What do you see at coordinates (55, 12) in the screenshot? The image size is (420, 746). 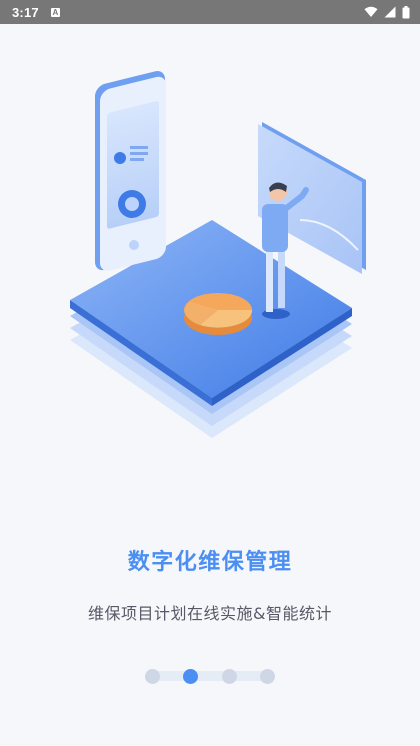 I see `notification-a-icon: A` at bounding box center [55, 12].